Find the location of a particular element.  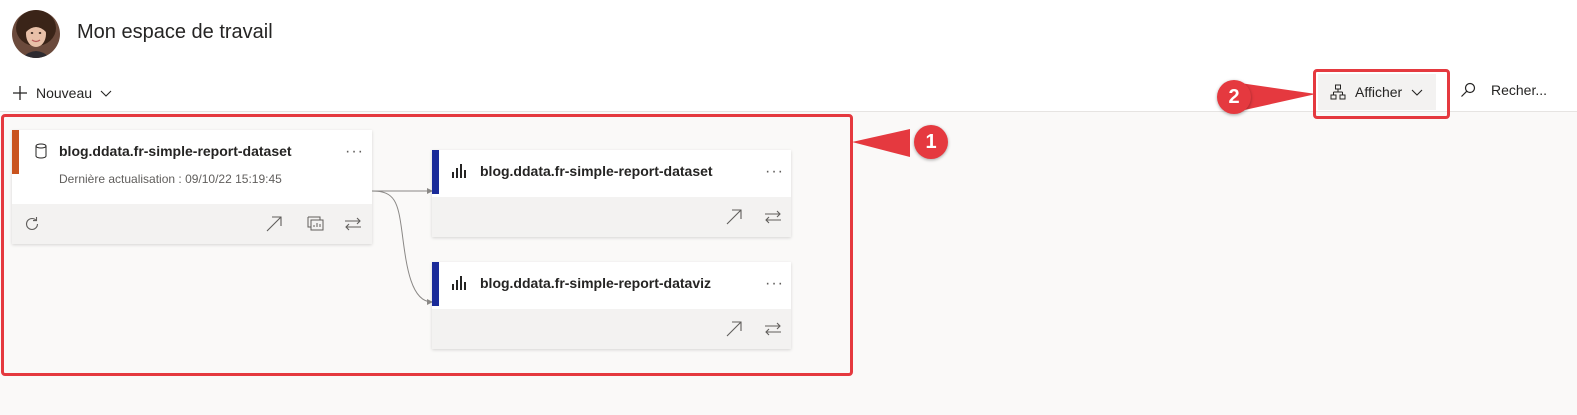

chevron-down-icon is located at coordinates (106, 93).